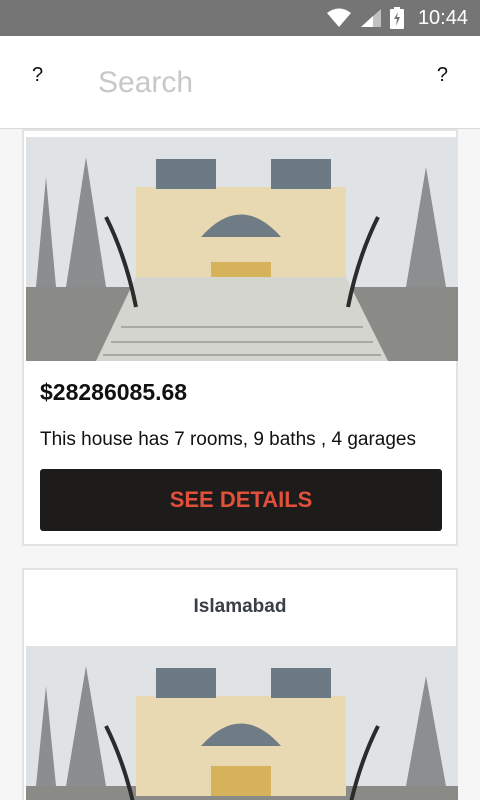 Image resolution: width=480 pixels, height=800 pixels. Describe the element at coordinates (240, 18) in the screenshot. I see `status-bar: 10:44` at that location.